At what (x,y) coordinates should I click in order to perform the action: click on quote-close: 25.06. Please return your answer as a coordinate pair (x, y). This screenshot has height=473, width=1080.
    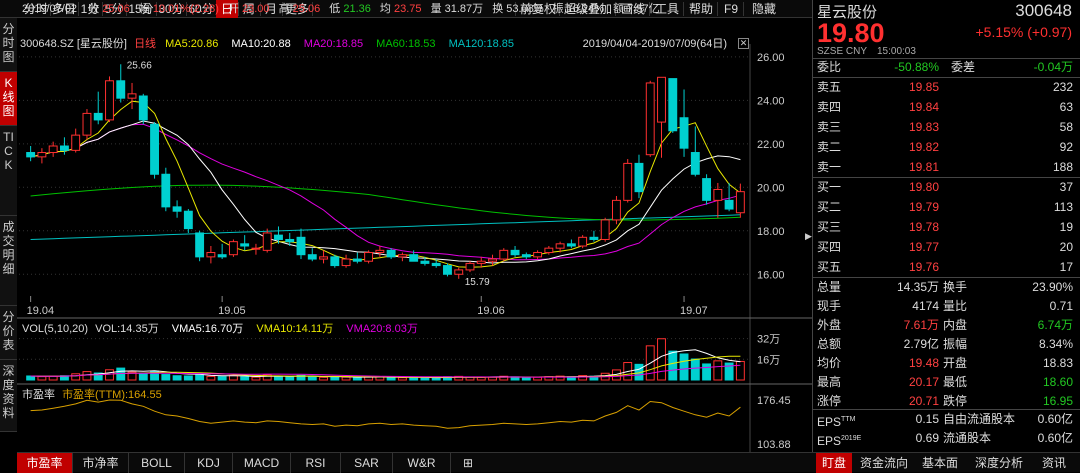
    Looking at the image, I should click on (116, 9).